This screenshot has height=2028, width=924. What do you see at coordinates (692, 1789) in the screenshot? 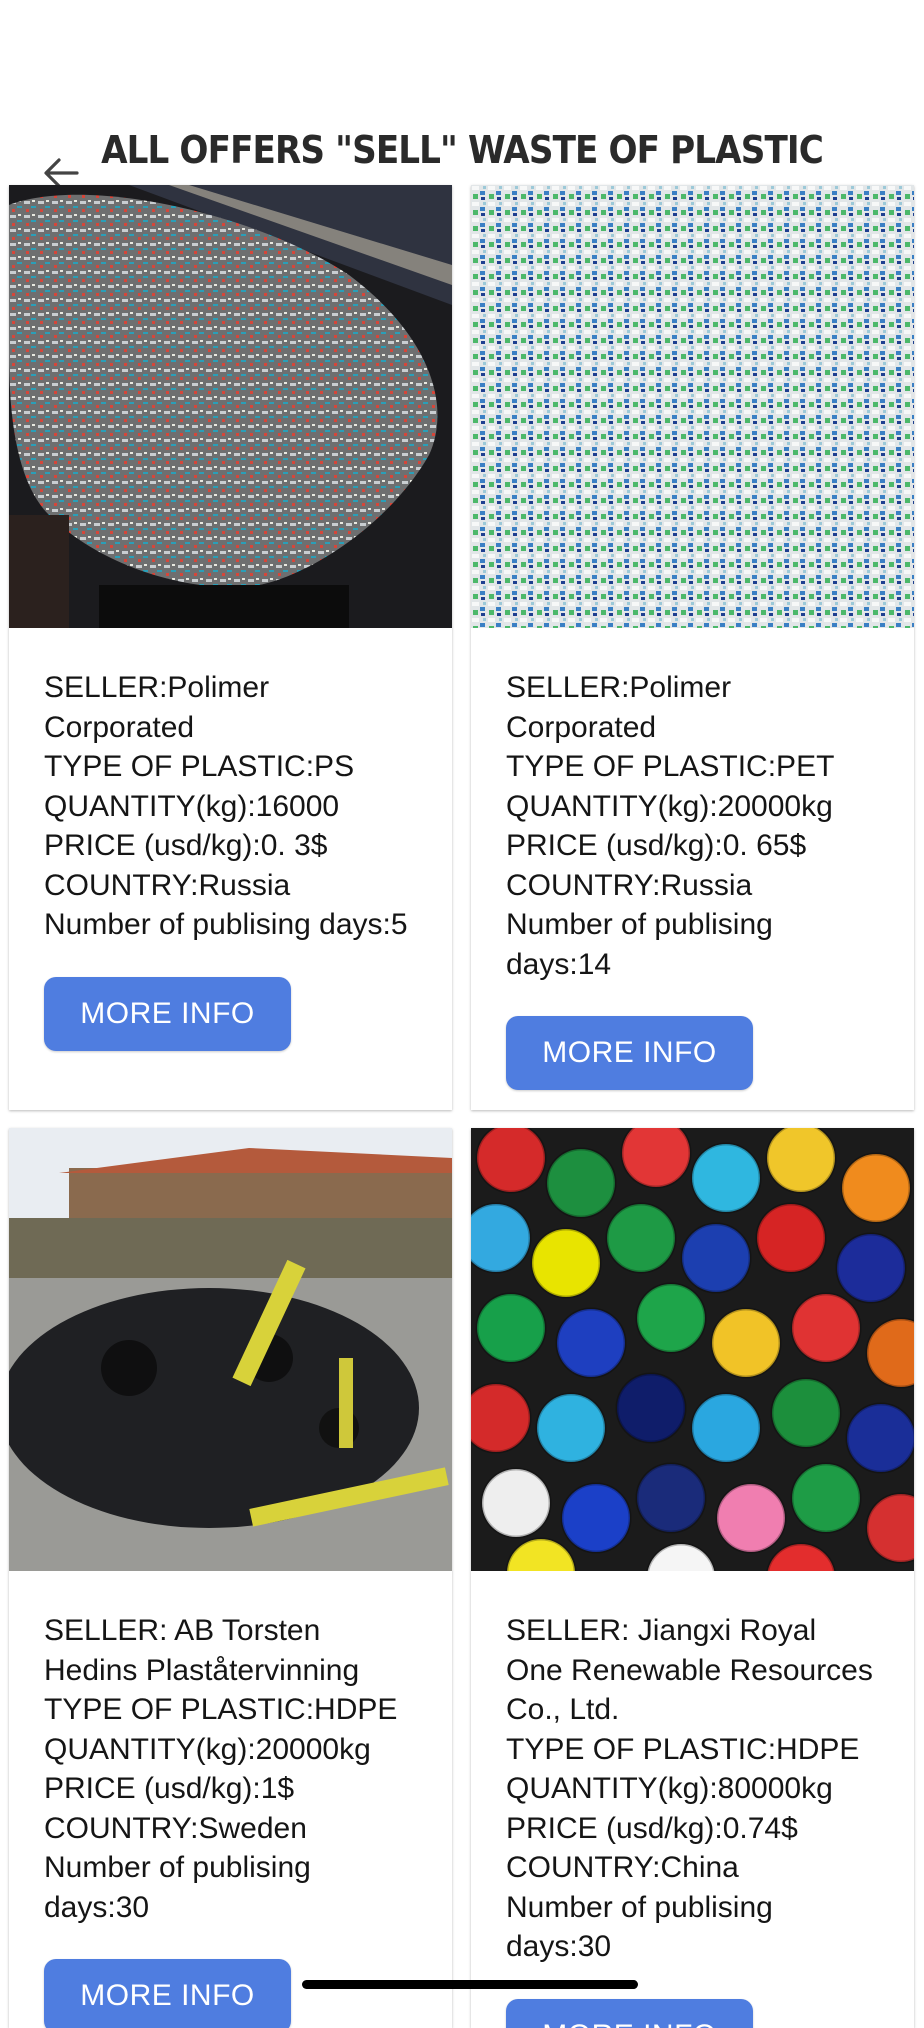
I see `quantity-text: QUANTITY(kg):80000kg` at bounding box center [692, 1789].